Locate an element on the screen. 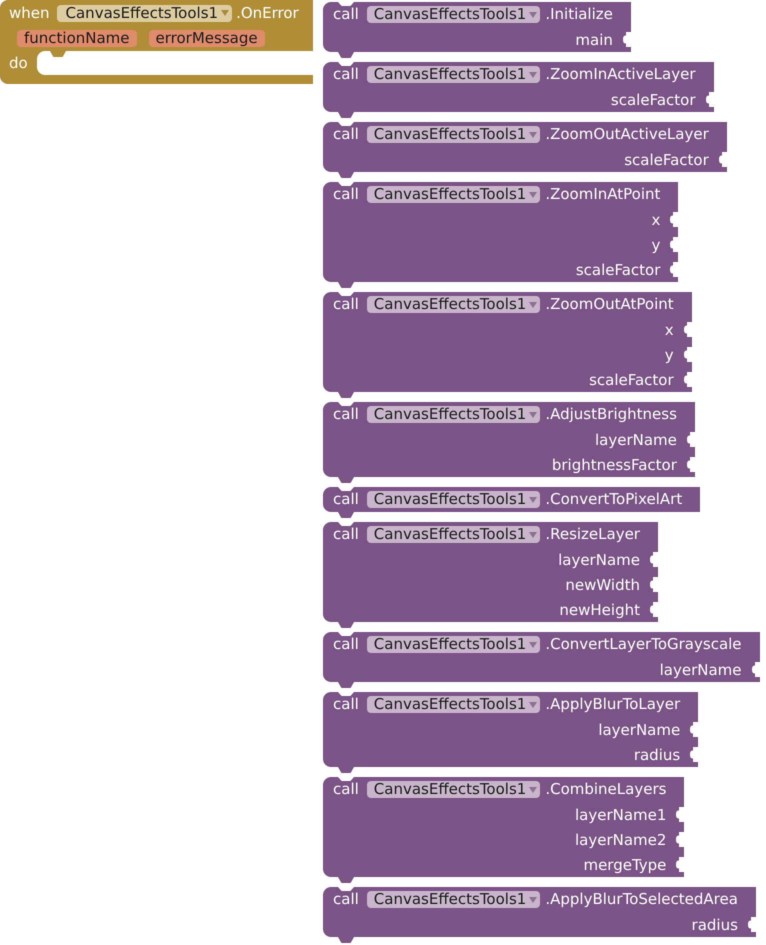 This screenshot has width=766, height=945. argument-label: radius is located at coordinates (715, 924).